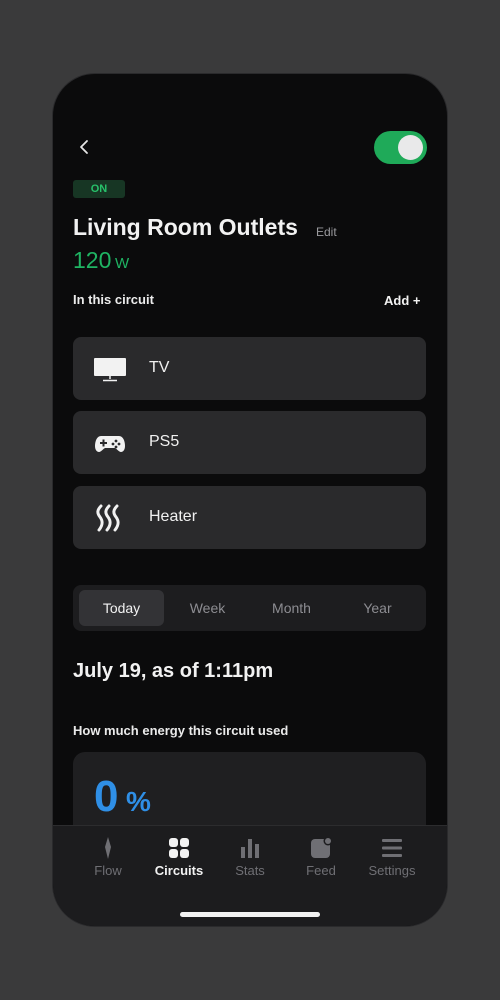 The height and width of the screenshot is (1000, 500). I want to click on heater-icon, so click(108, 518).